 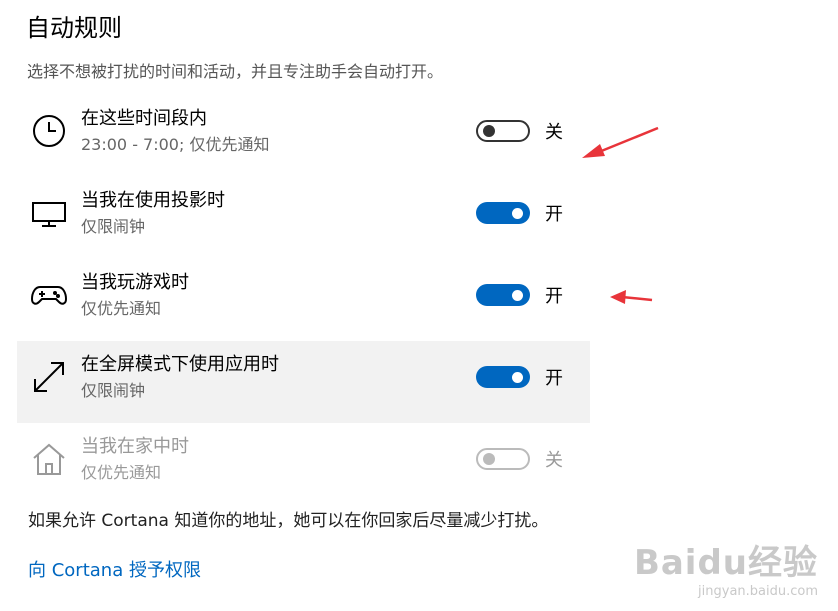 What do you see at coordinates (49, 213) in the screenshot?
I see `monitor-icon` at bounding box center [49, 213].